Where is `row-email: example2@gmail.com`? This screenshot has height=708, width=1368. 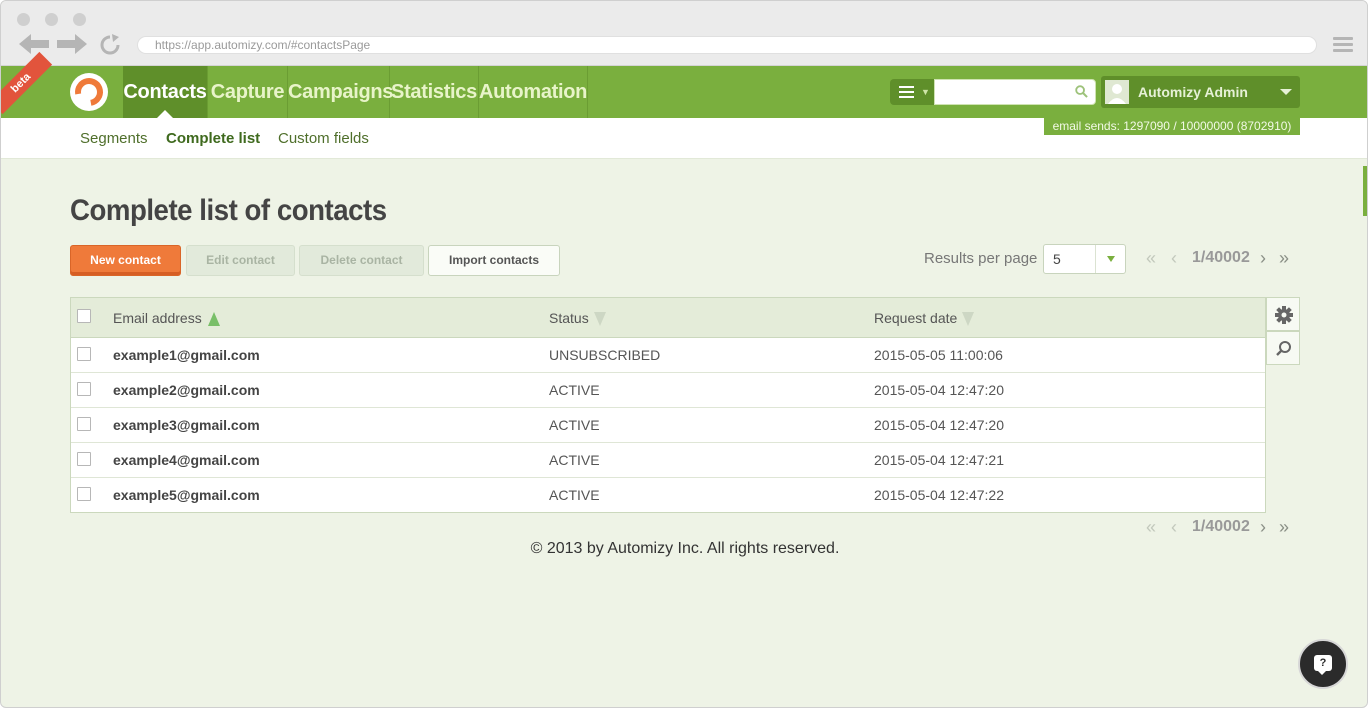
row-email: example2@gmail.com is located at coordinates (186, 390).